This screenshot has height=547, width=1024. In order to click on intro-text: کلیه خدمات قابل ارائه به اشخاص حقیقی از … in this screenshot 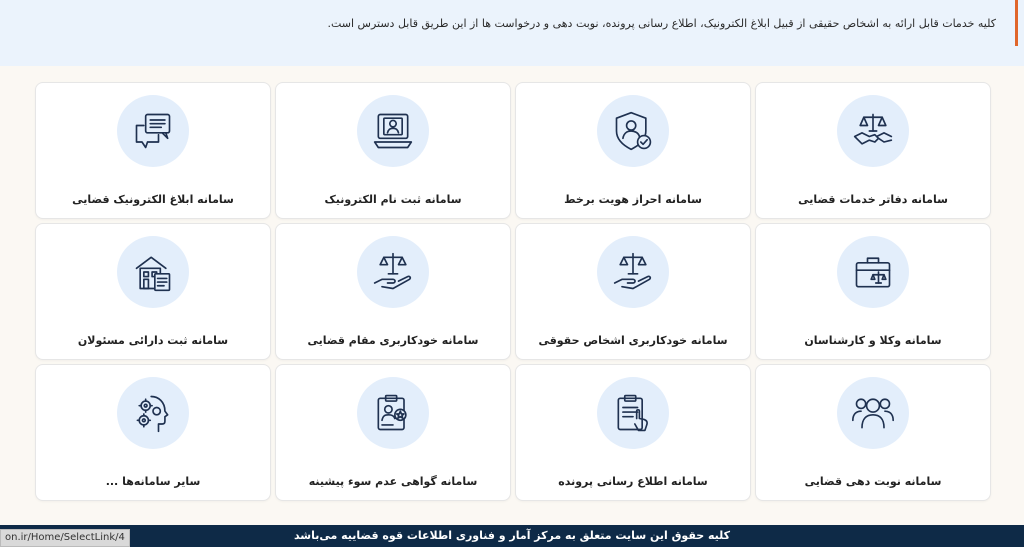, I will do `click(661, 23)`.